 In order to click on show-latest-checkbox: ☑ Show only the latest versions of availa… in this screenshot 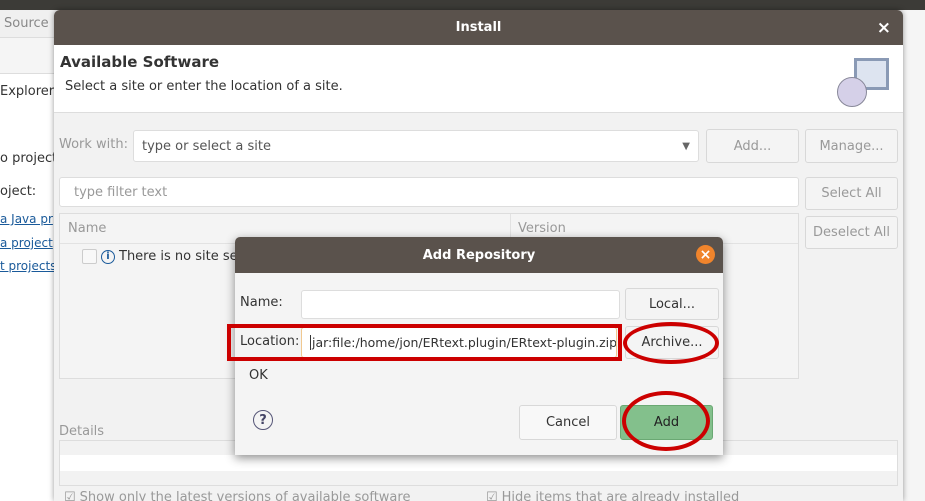, I will do `click(237, 495)`.